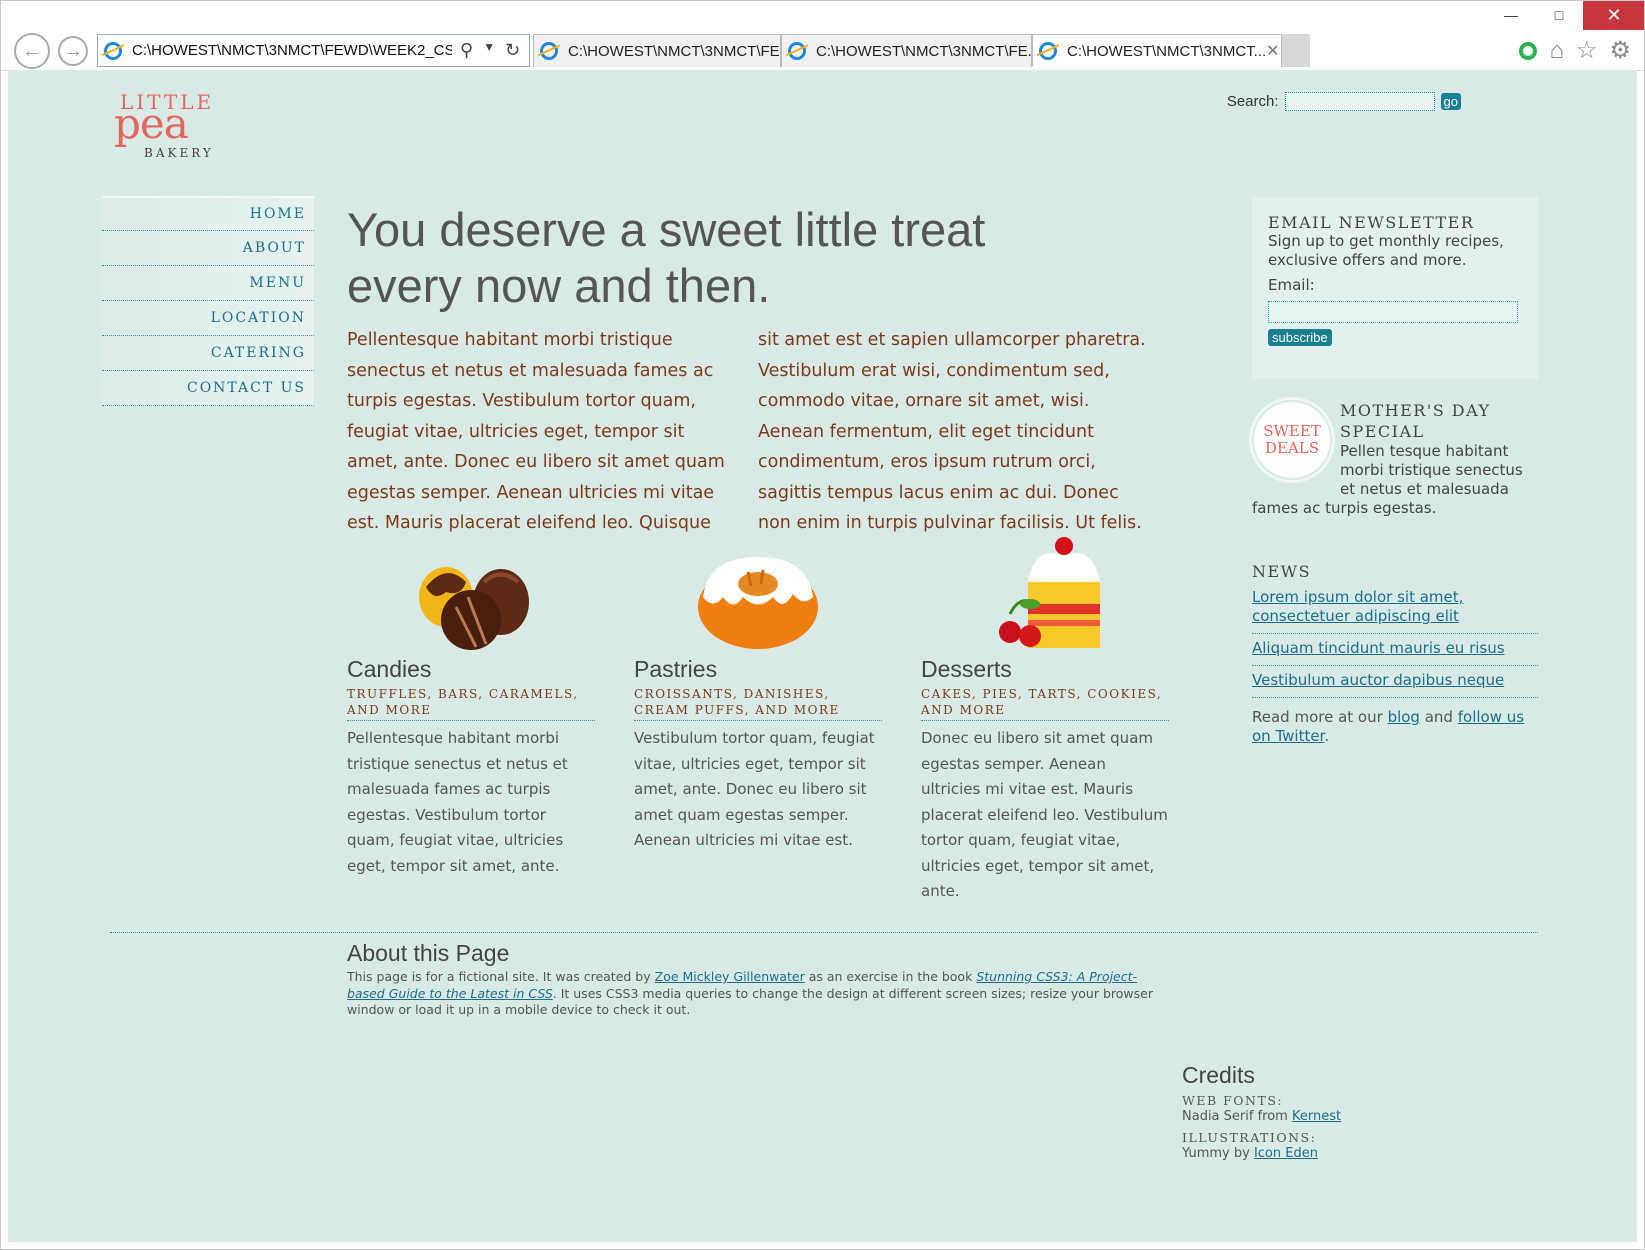  I want to click on back-arrow-icon: ←, so click(32, 51).